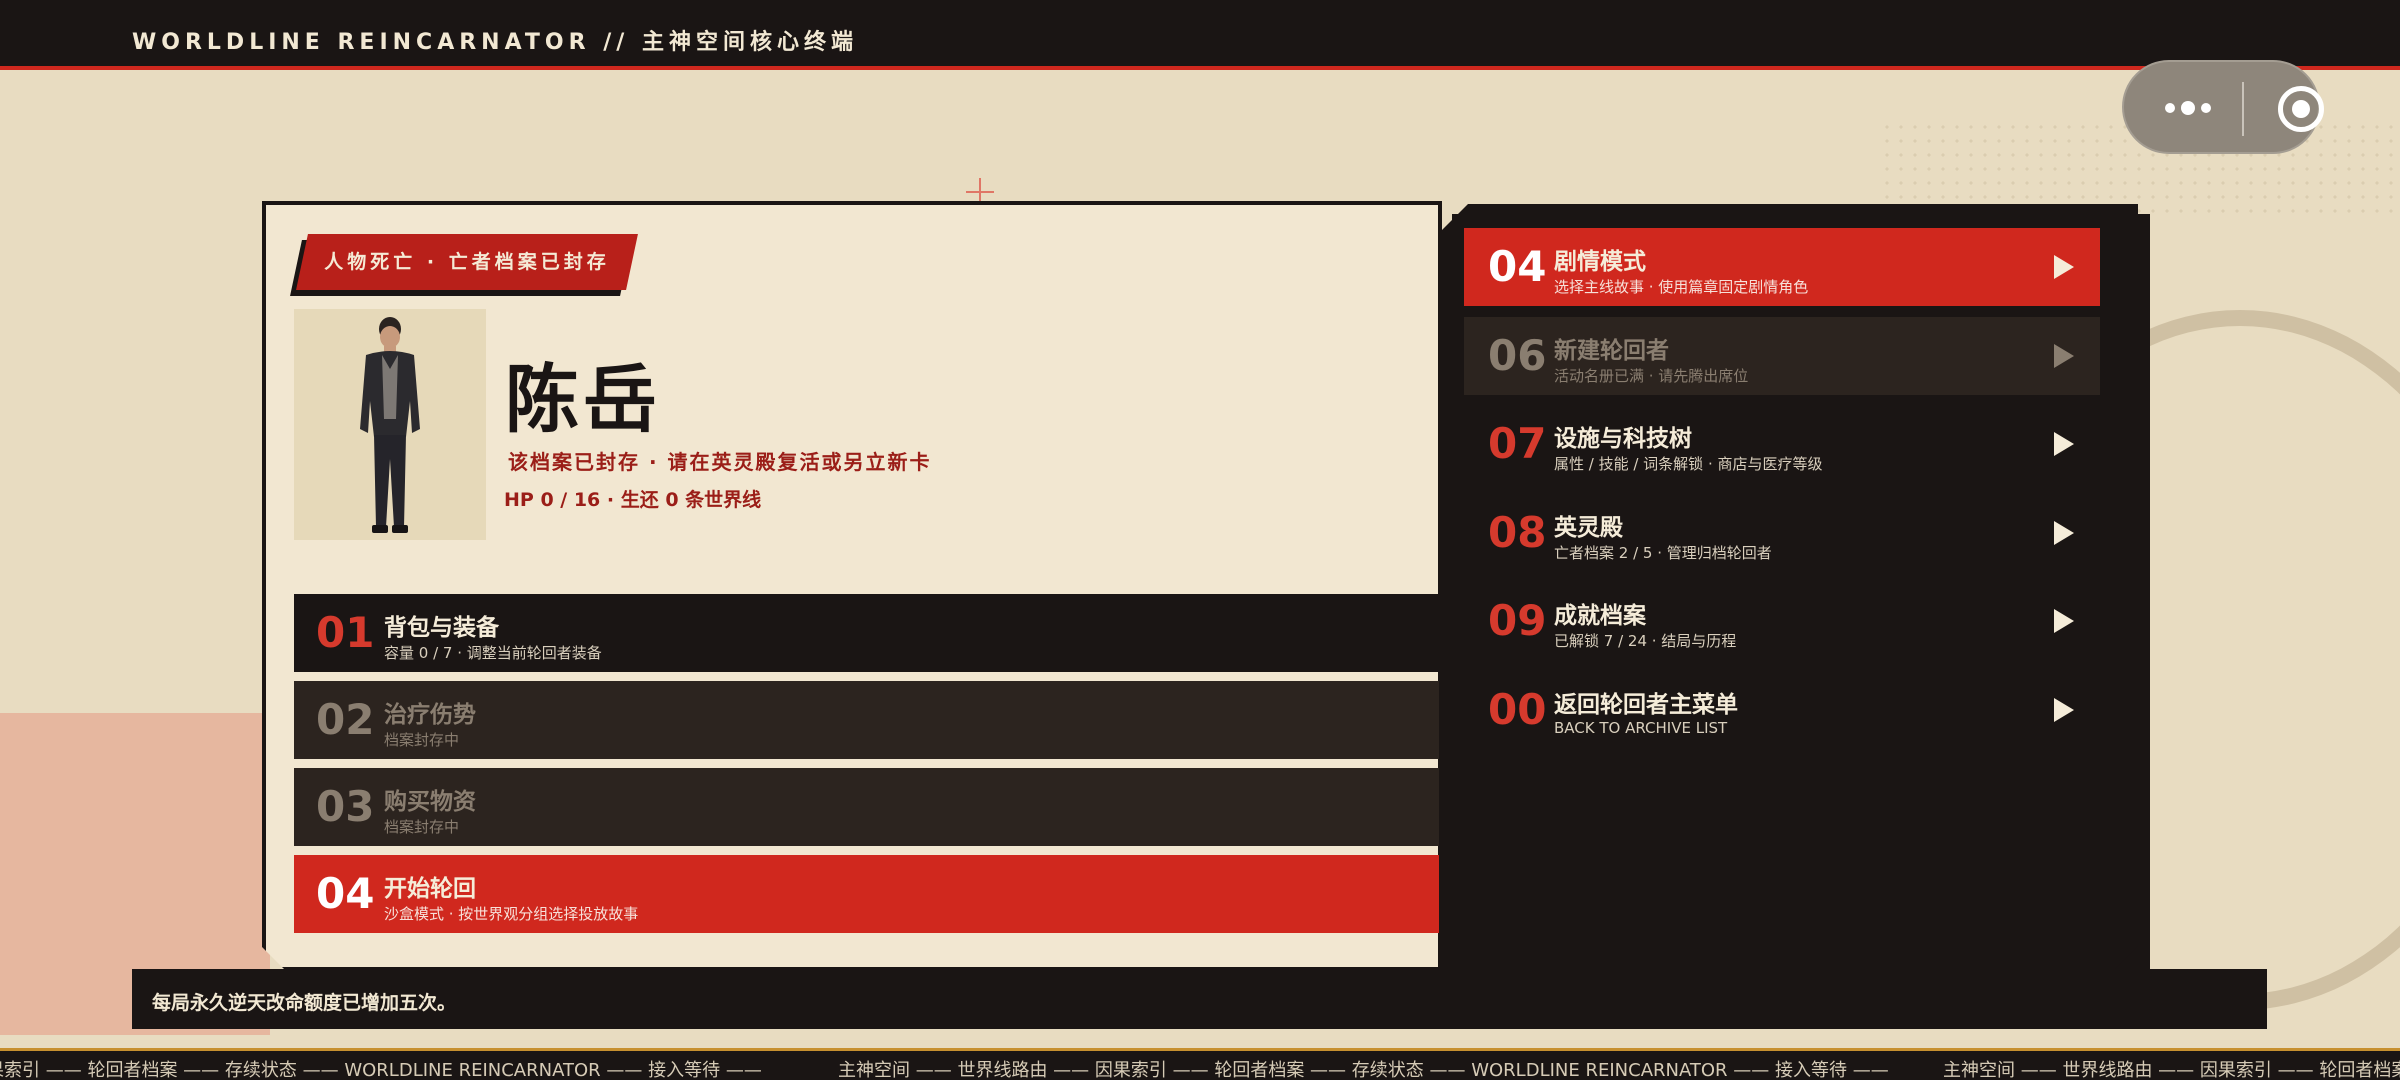 The image size is (2400, 1080). Describe the element at coordinates (1517, 443) in the screenshot. I see `menu-number: 07` at that location.